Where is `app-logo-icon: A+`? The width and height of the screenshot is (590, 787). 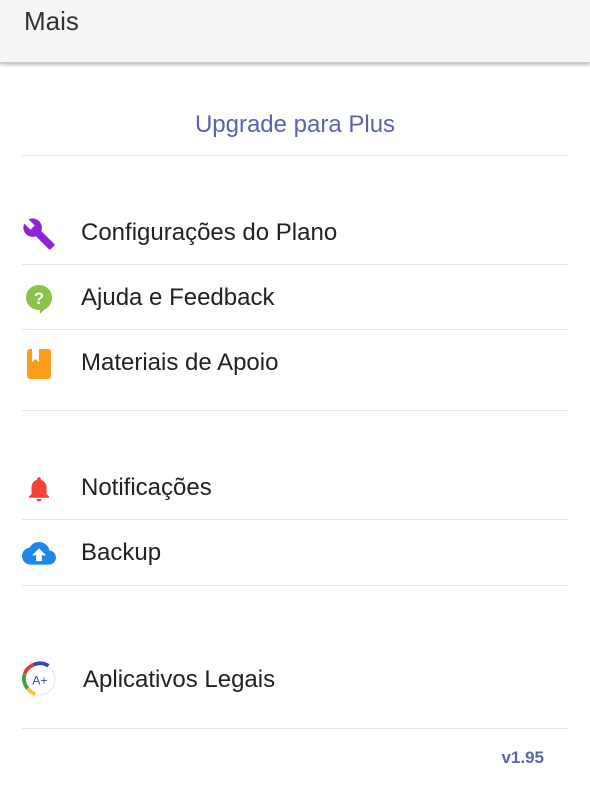
app-logo-icon: A+ is located at coordinates (39, 678).